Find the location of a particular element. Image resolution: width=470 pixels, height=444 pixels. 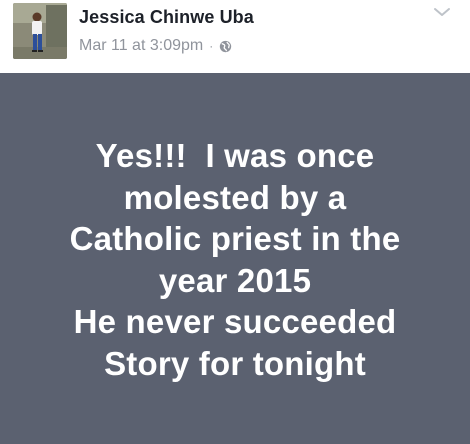

post-text-line: molested by a is located at coordinates (235, 197).